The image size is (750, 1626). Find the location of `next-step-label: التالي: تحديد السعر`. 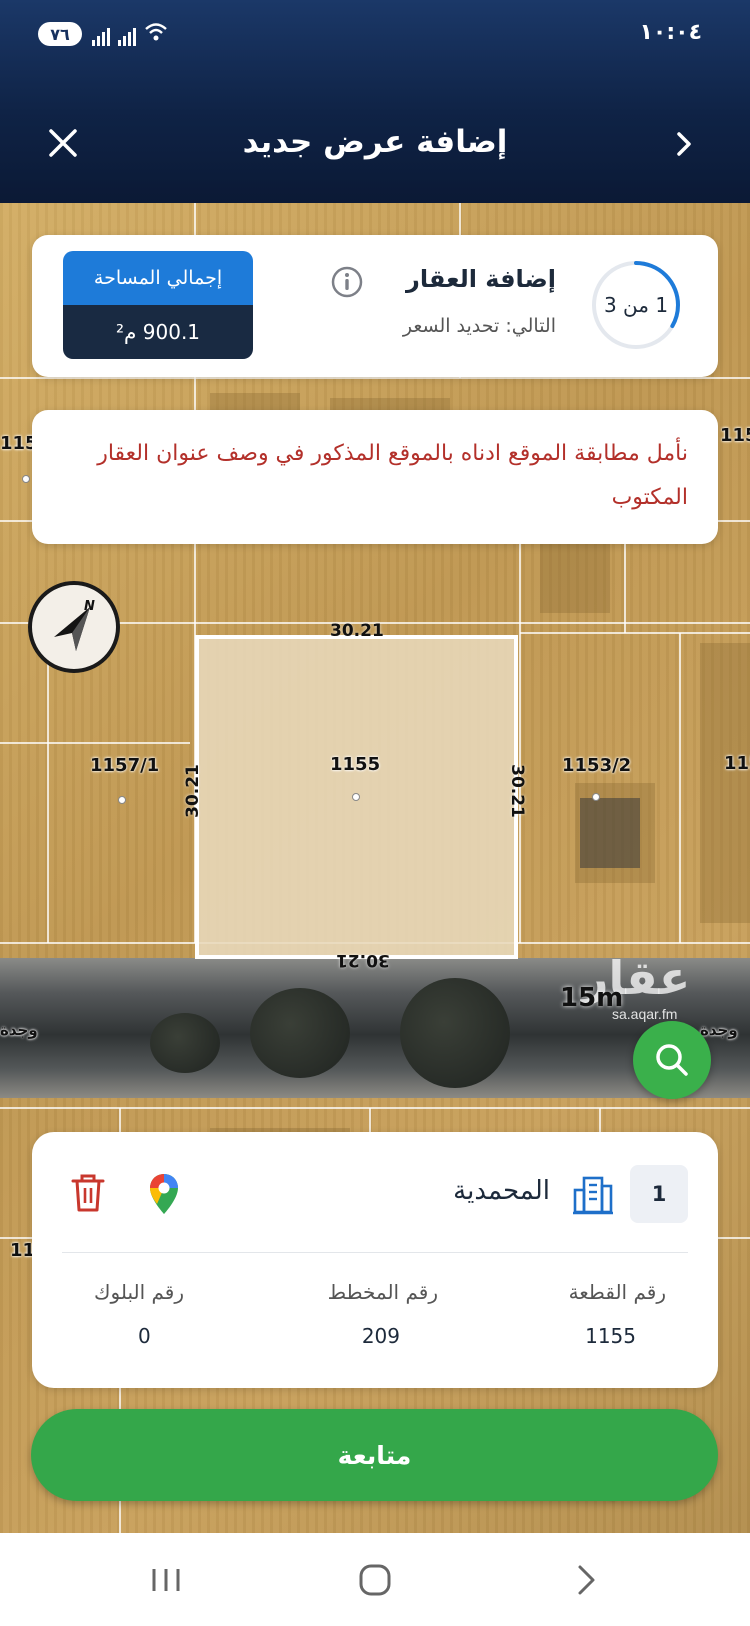

next-step-label: التالي: تحديد السعر is located at coordinates (479, 326).